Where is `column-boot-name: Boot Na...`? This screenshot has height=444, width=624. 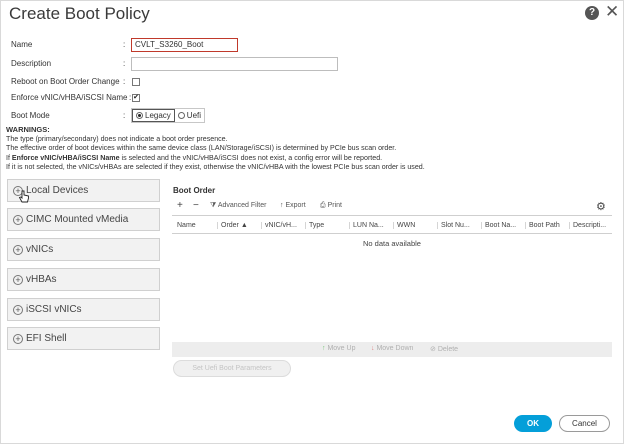 column-boot-name: Boot Na... is located at coordinates (498, 225).